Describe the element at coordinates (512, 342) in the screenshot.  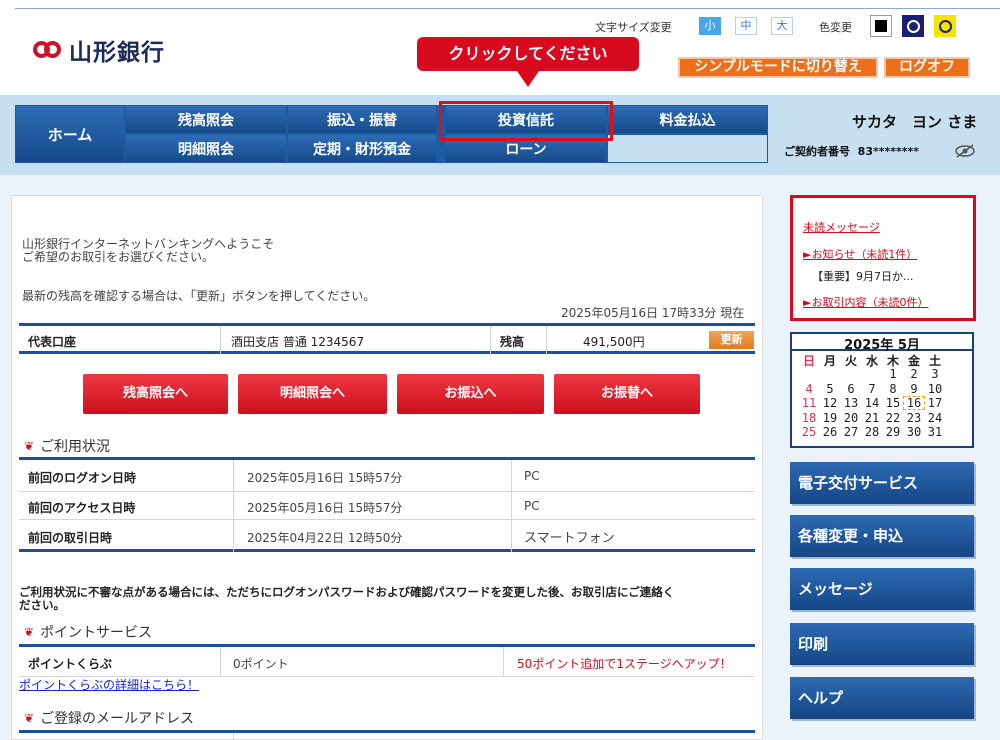
I see `balance-label: 残高` at that location.